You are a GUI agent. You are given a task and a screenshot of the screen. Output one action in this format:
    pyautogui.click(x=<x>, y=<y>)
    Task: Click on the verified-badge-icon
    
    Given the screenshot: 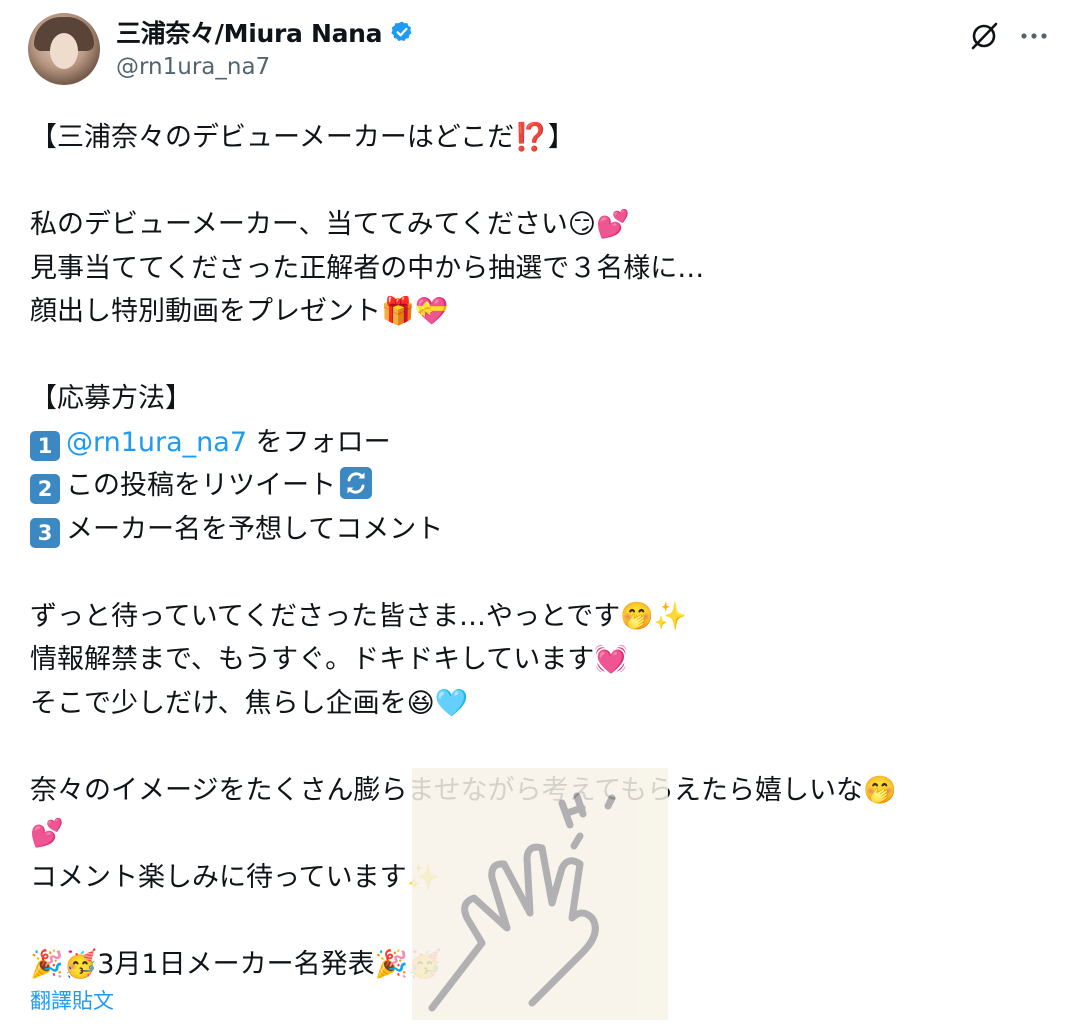 What is the action you would take?
    pyautogui.click(x=401, y=31)
    